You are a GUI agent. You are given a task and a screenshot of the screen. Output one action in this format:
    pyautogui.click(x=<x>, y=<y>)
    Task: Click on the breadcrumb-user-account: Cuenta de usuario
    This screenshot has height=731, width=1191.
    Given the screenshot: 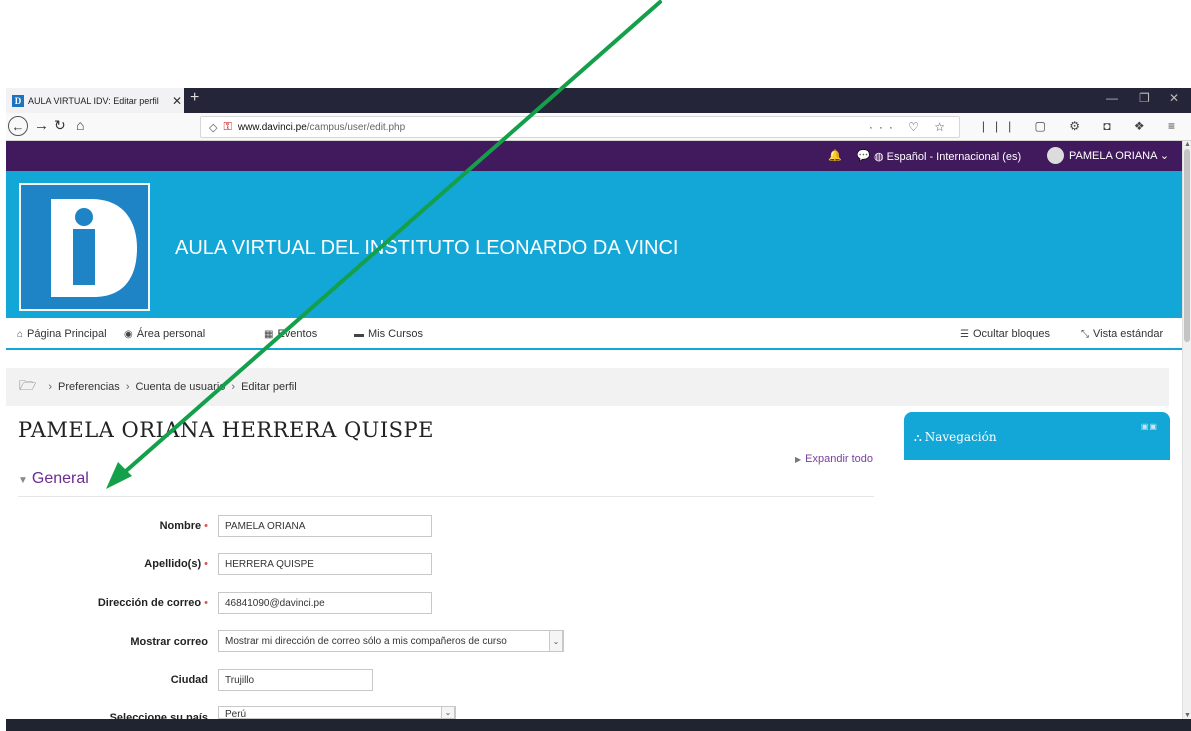 What is the action you would take?
    pyautogui.click(x=180, y=387)
    